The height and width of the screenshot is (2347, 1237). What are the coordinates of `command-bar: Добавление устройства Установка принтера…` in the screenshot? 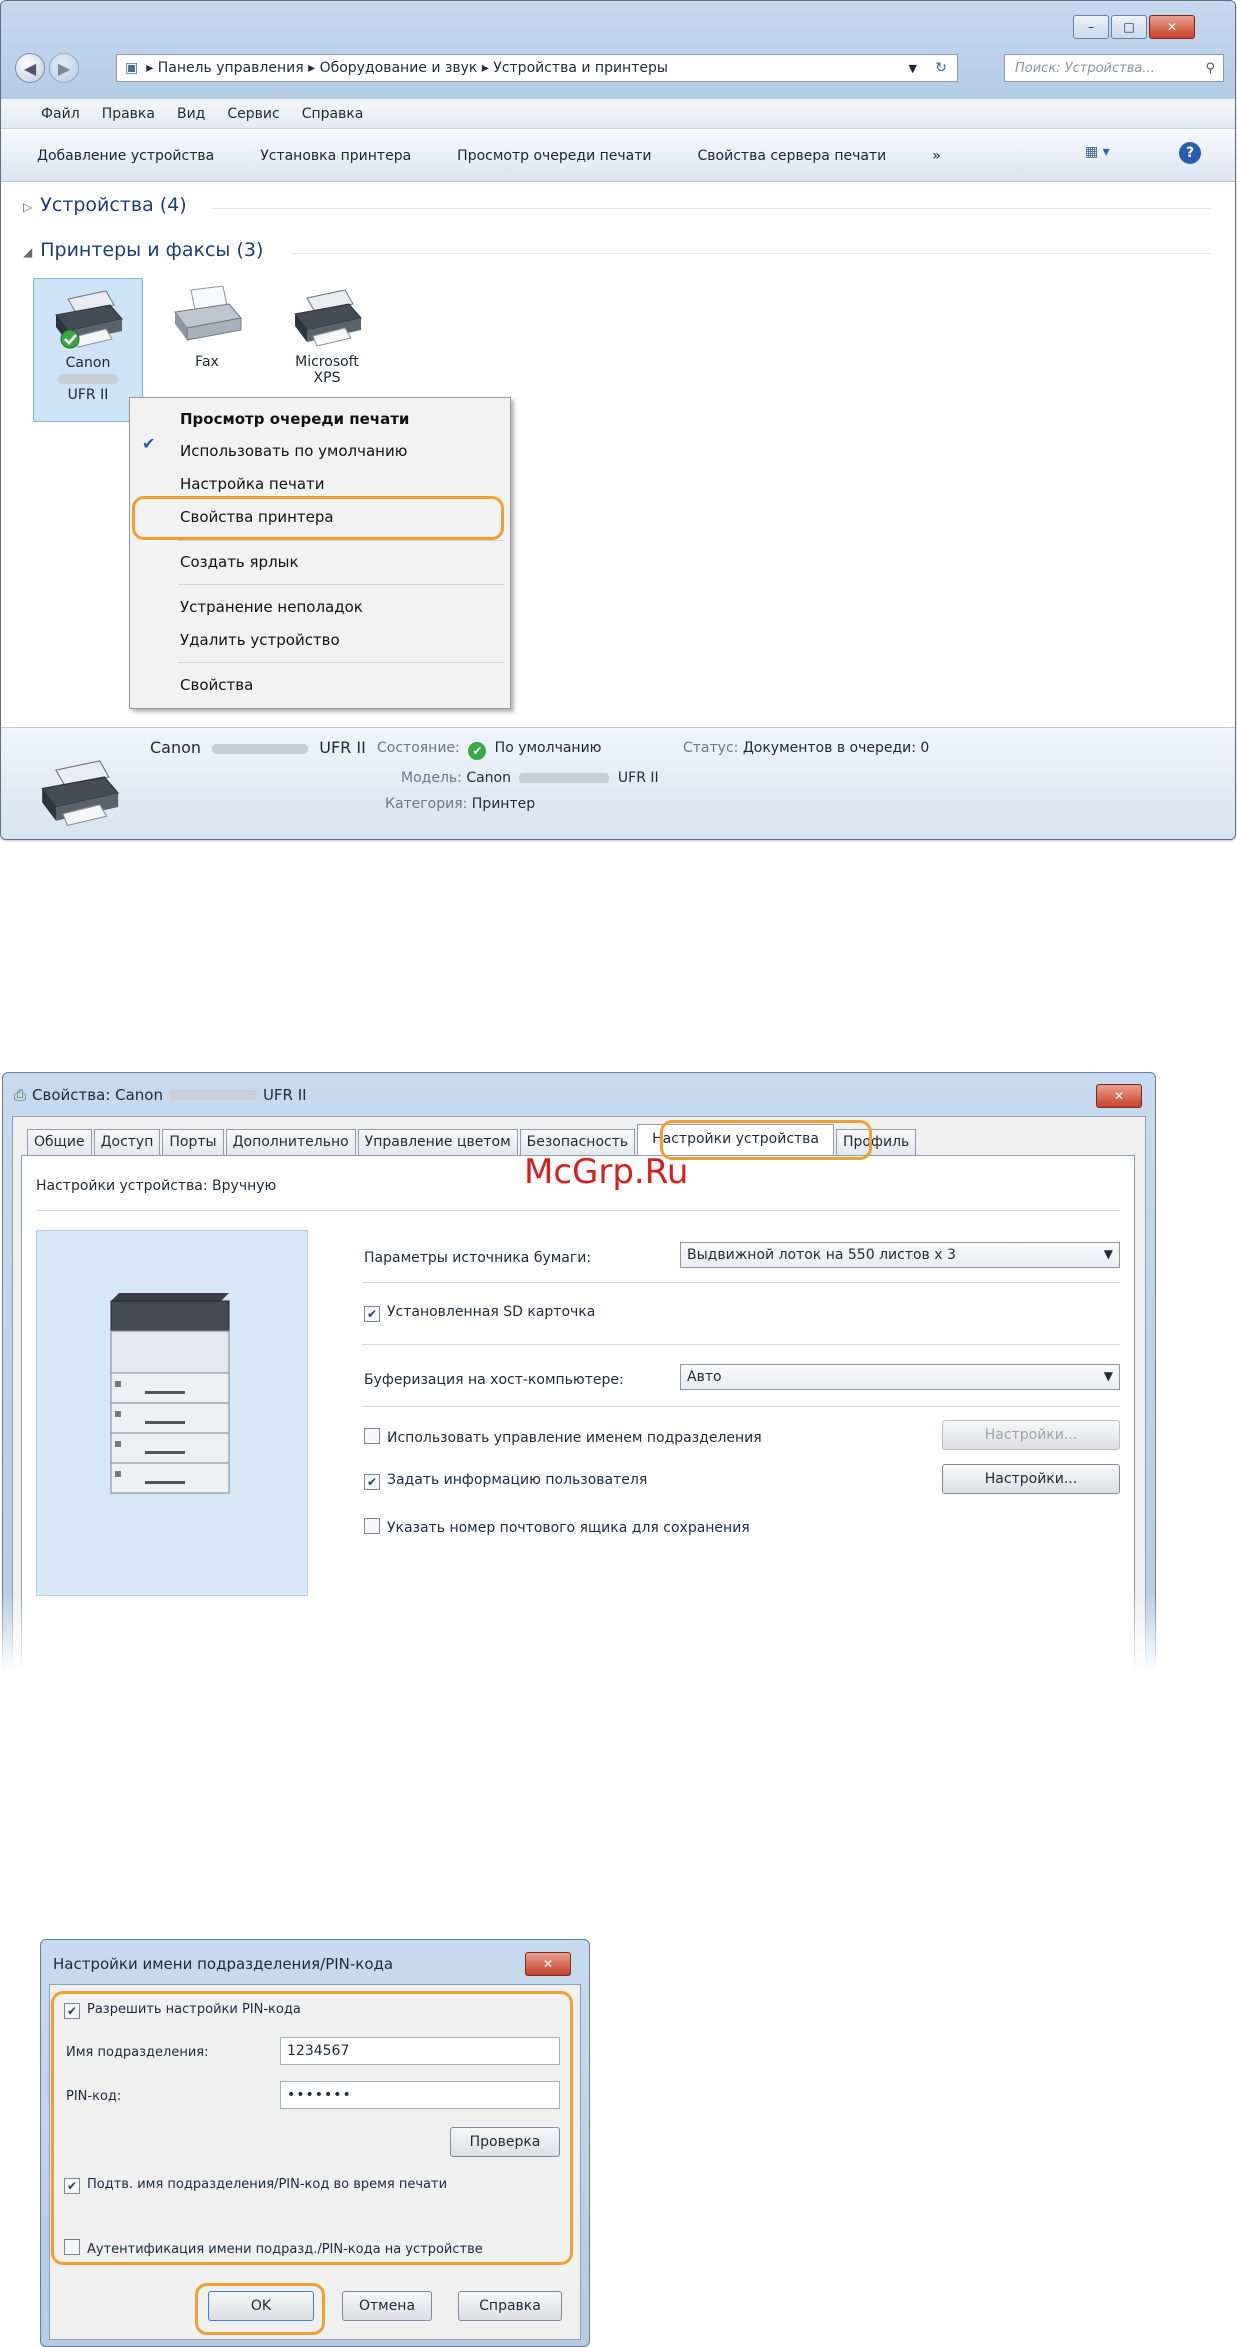 It's located at (618, 156).